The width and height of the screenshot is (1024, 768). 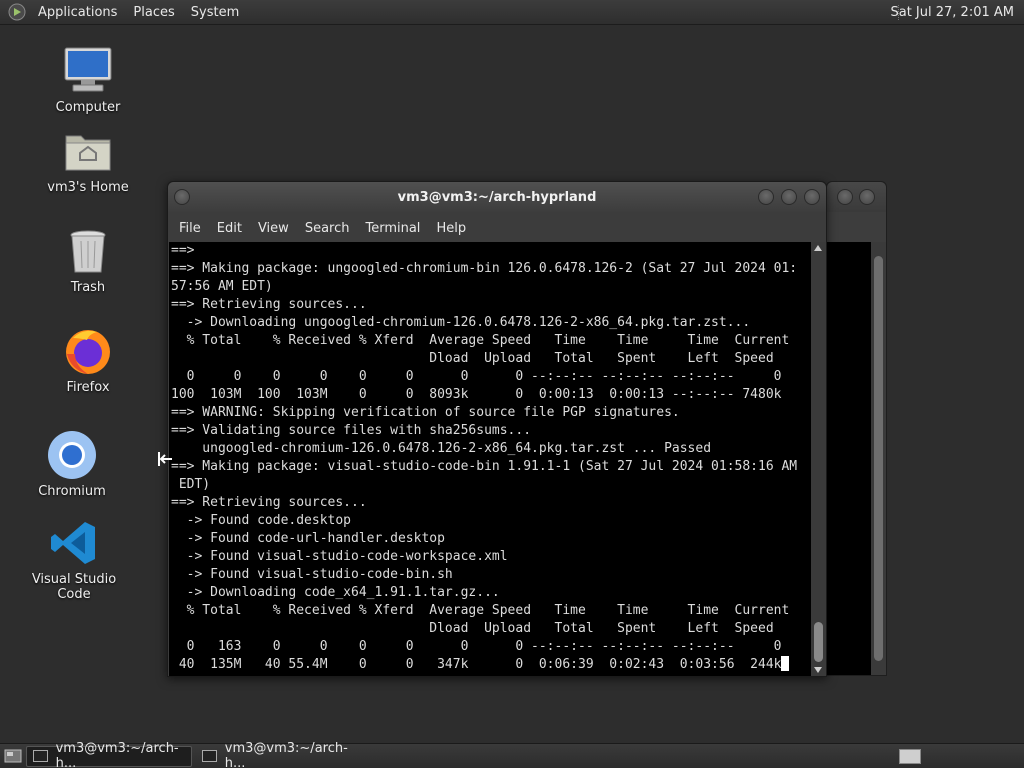 What do you see at coordinates (88, 187) in the screenshot?
I see `desktop-icon-label: vm3's Home` at bounding box center [88, 187].